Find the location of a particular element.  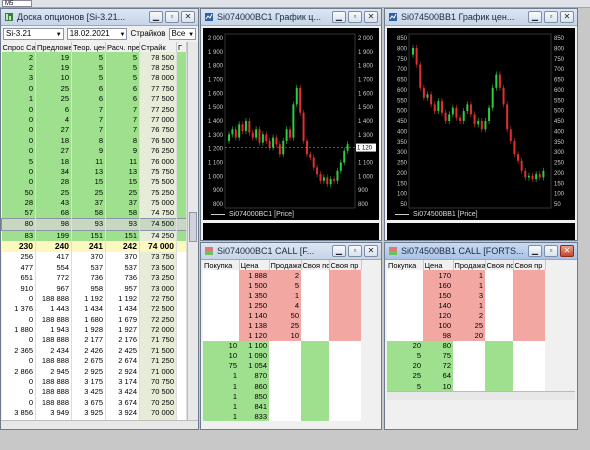

bid-row: 1 850 is located at coordinates (282, 396).